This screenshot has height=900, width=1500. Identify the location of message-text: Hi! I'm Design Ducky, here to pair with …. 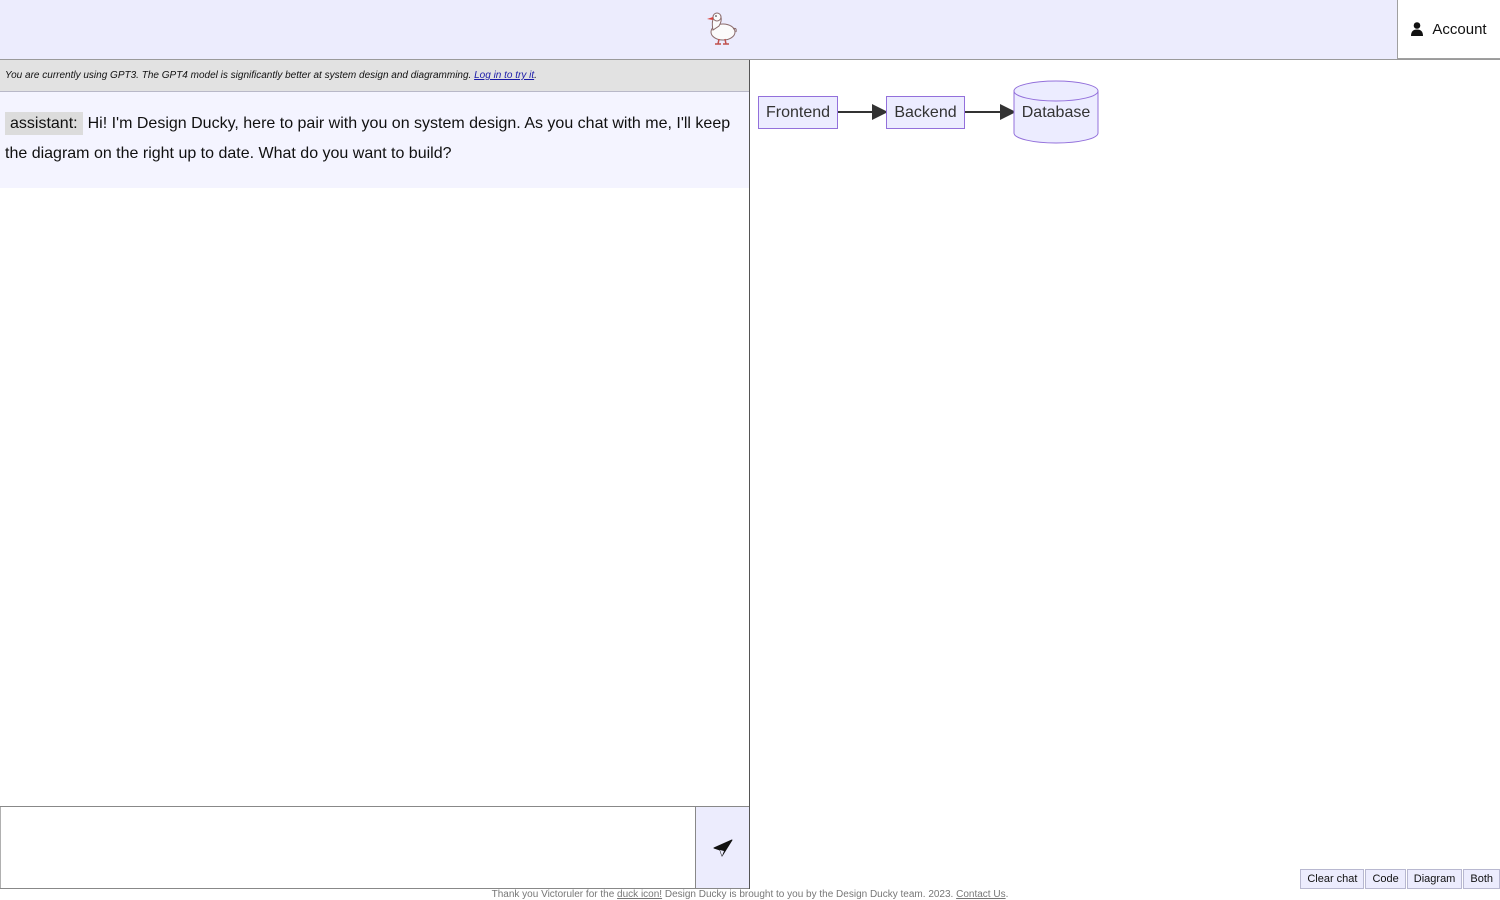
(368, 138).